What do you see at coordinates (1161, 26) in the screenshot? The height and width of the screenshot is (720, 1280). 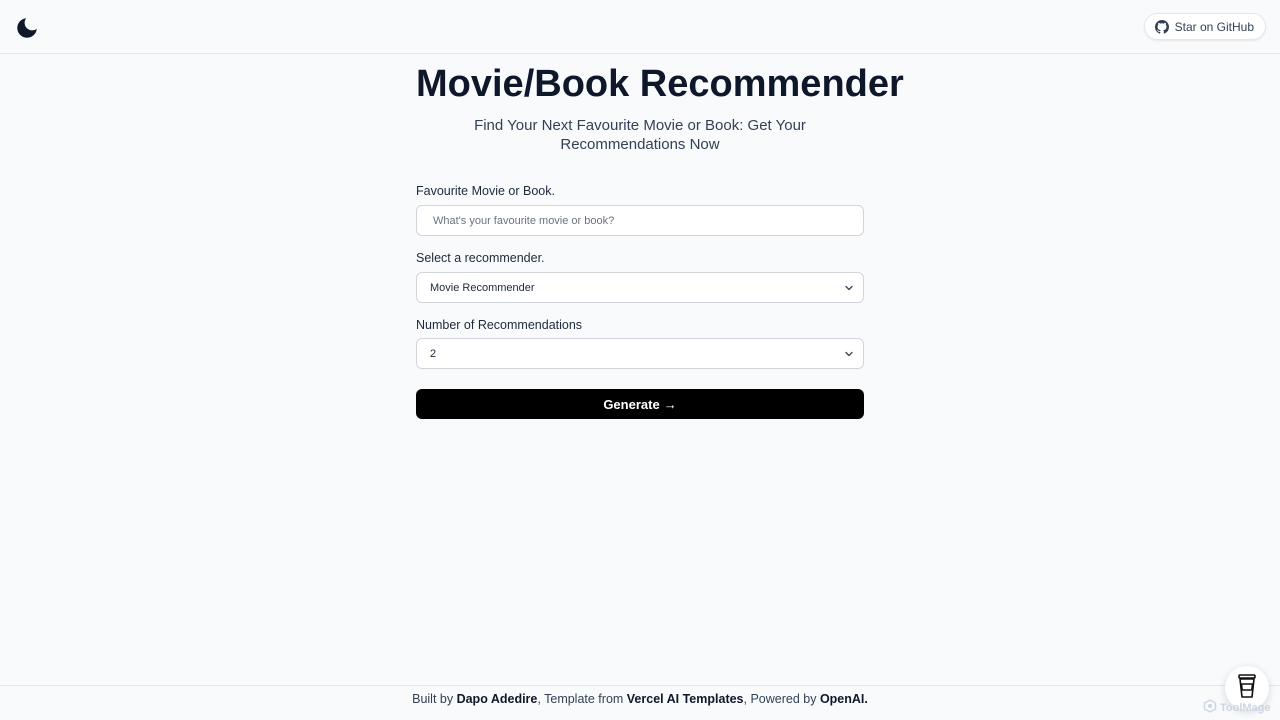 I see `github-icon` at bounding box center [1161, 26].